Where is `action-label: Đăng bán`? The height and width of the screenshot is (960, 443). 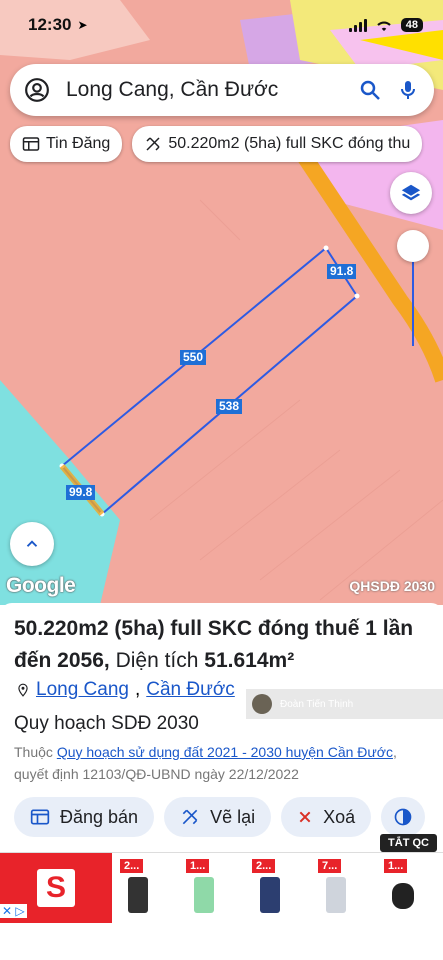 action-label: Đăng bán is located at coordinates (99, 816).